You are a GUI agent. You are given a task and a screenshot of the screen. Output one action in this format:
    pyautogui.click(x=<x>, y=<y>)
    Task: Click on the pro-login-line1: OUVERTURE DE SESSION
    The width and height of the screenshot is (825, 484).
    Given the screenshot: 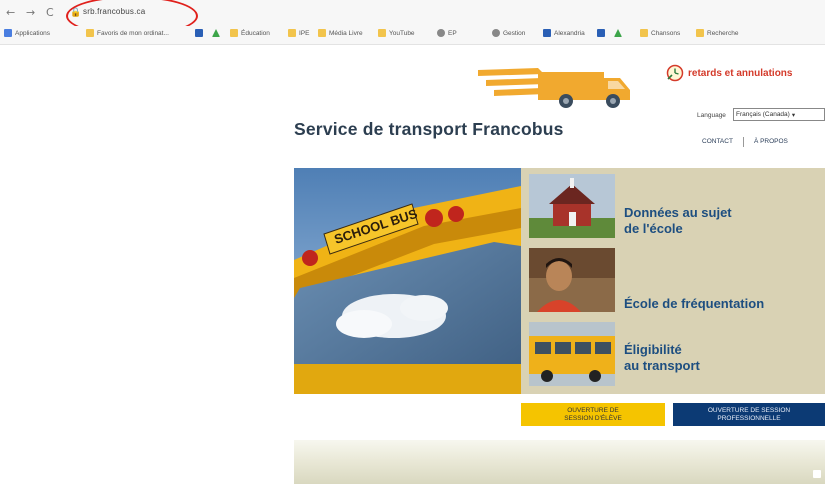 What is the action you would take?
    pyautogui.click(x=749, y=410)
    